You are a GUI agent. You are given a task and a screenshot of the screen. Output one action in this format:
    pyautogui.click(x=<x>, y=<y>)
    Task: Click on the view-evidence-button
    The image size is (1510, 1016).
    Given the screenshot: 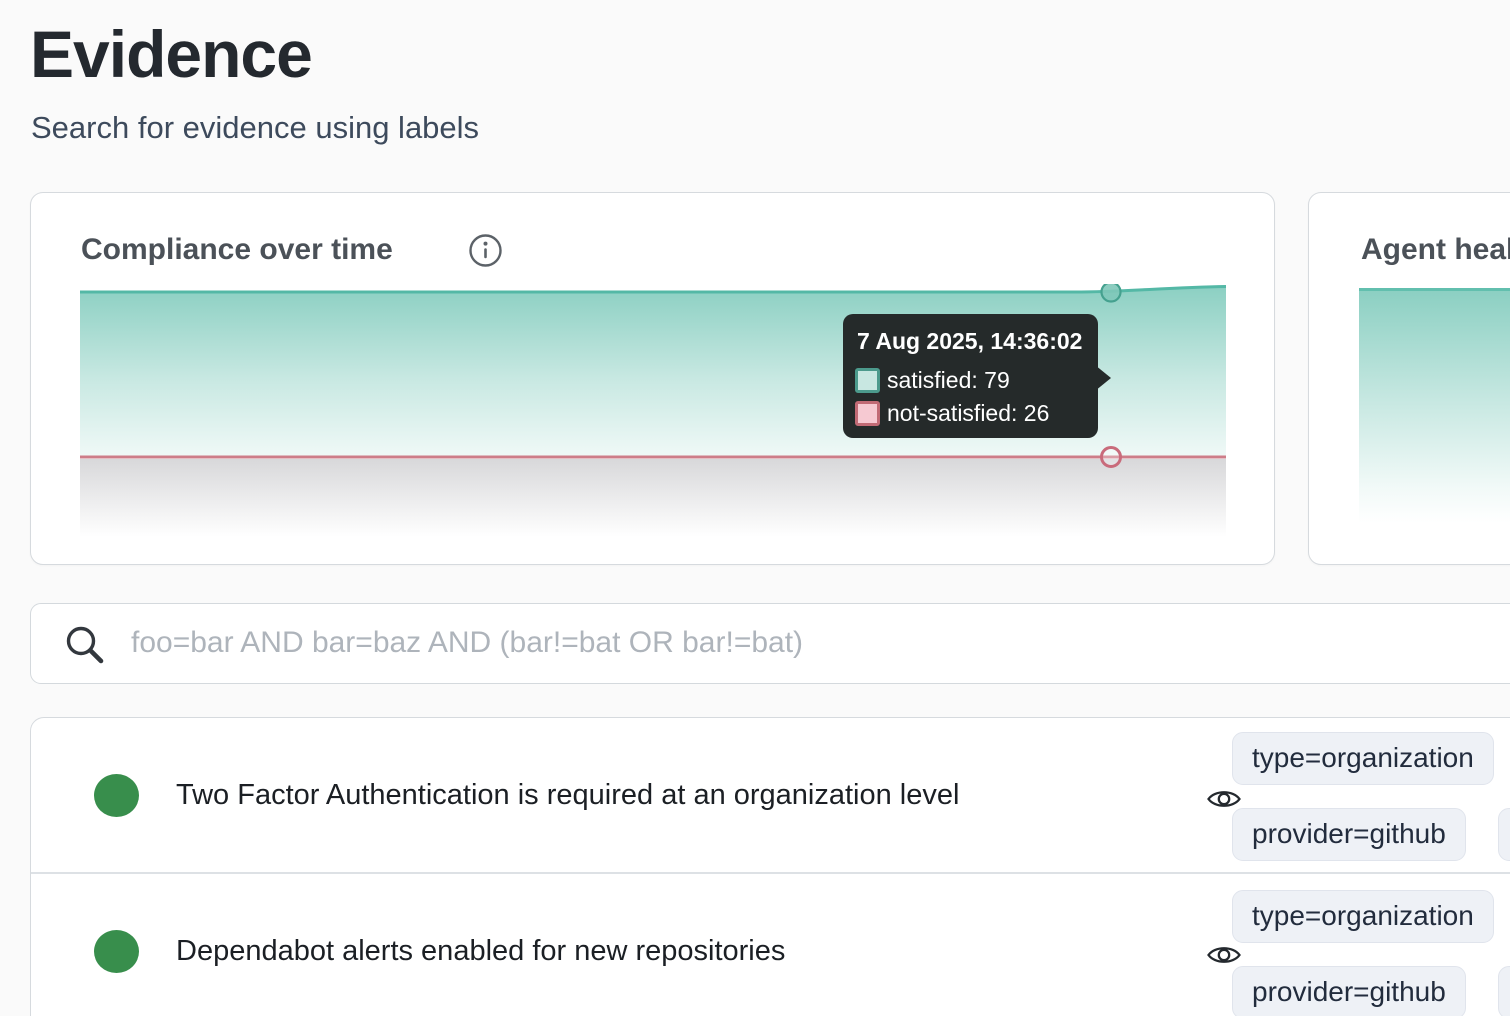 What is the action you would take?
    pyautogui.click(x=1224, y=956)
    